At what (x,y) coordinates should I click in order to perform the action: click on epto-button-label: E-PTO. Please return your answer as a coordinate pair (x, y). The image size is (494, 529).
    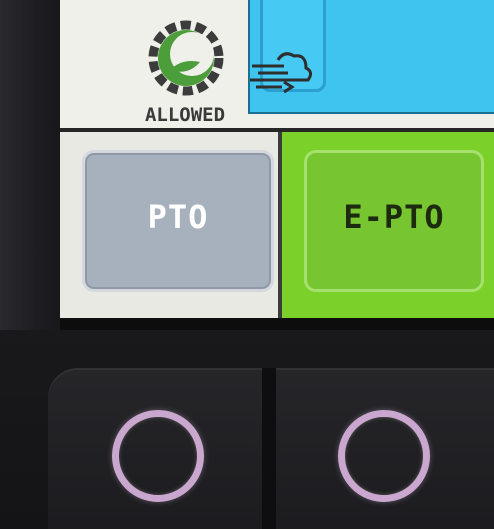
    Looking at the image, I should click on (394, 217).